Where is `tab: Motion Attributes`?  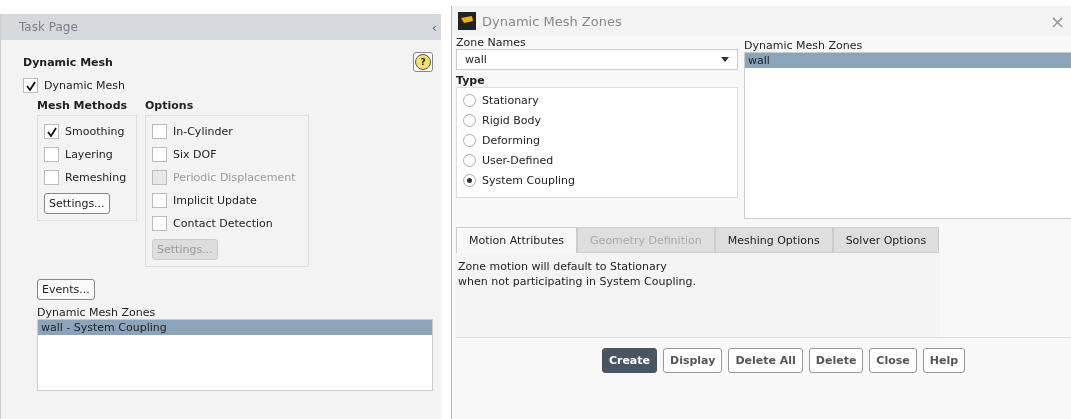
tab: Motion Attributes is located at coordinates (517, 240).